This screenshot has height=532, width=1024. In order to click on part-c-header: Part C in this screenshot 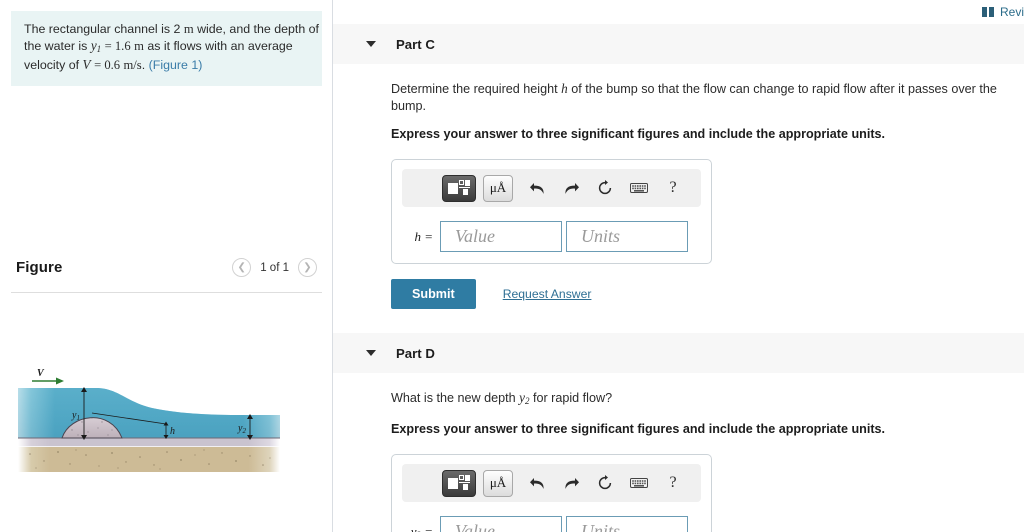, I will do `click(678, 44)`.